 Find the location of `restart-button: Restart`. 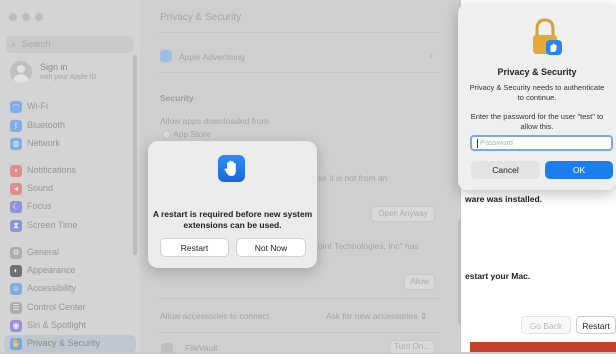

restart-button: Restart is located at coordinates (194, 247).